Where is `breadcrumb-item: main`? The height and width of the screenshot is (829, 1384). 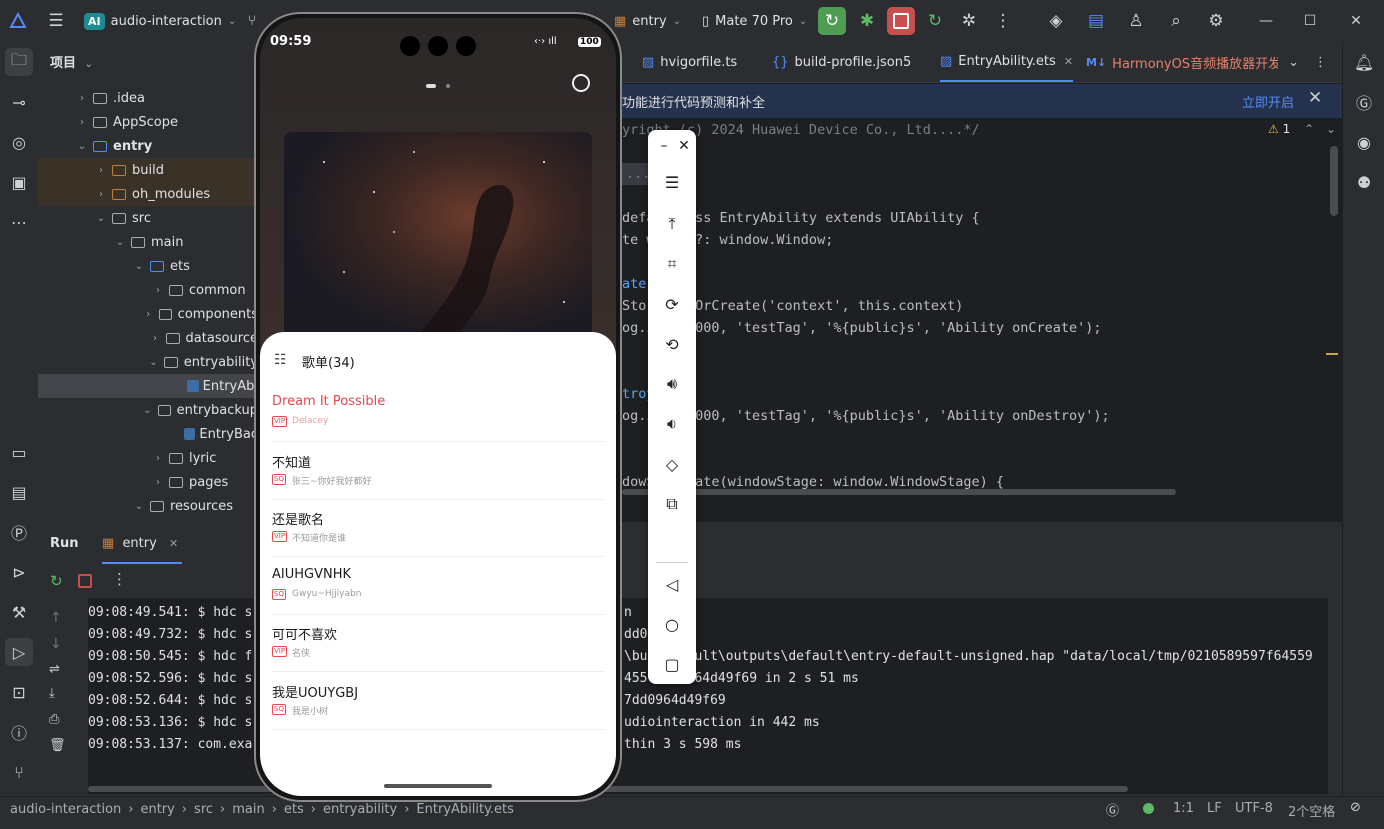
breadcrumb-item: main is located at coordinates (248, 809).